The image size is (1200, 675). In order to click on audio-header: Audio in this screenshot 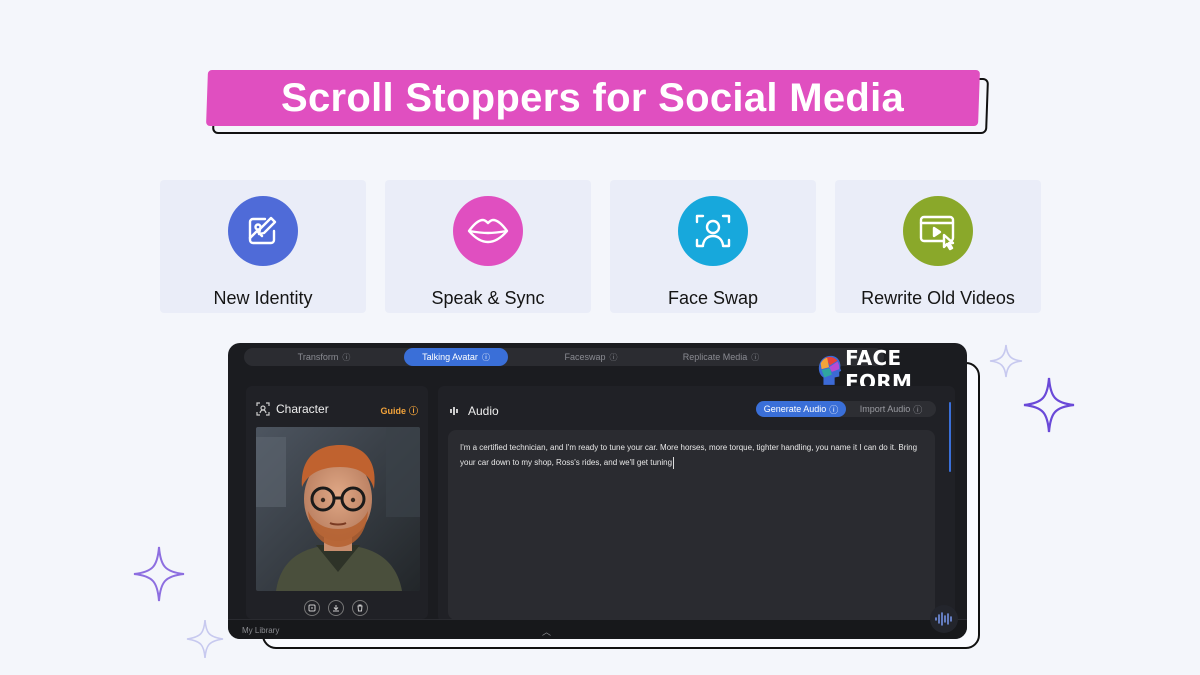, I will do `click(474, 411)`.